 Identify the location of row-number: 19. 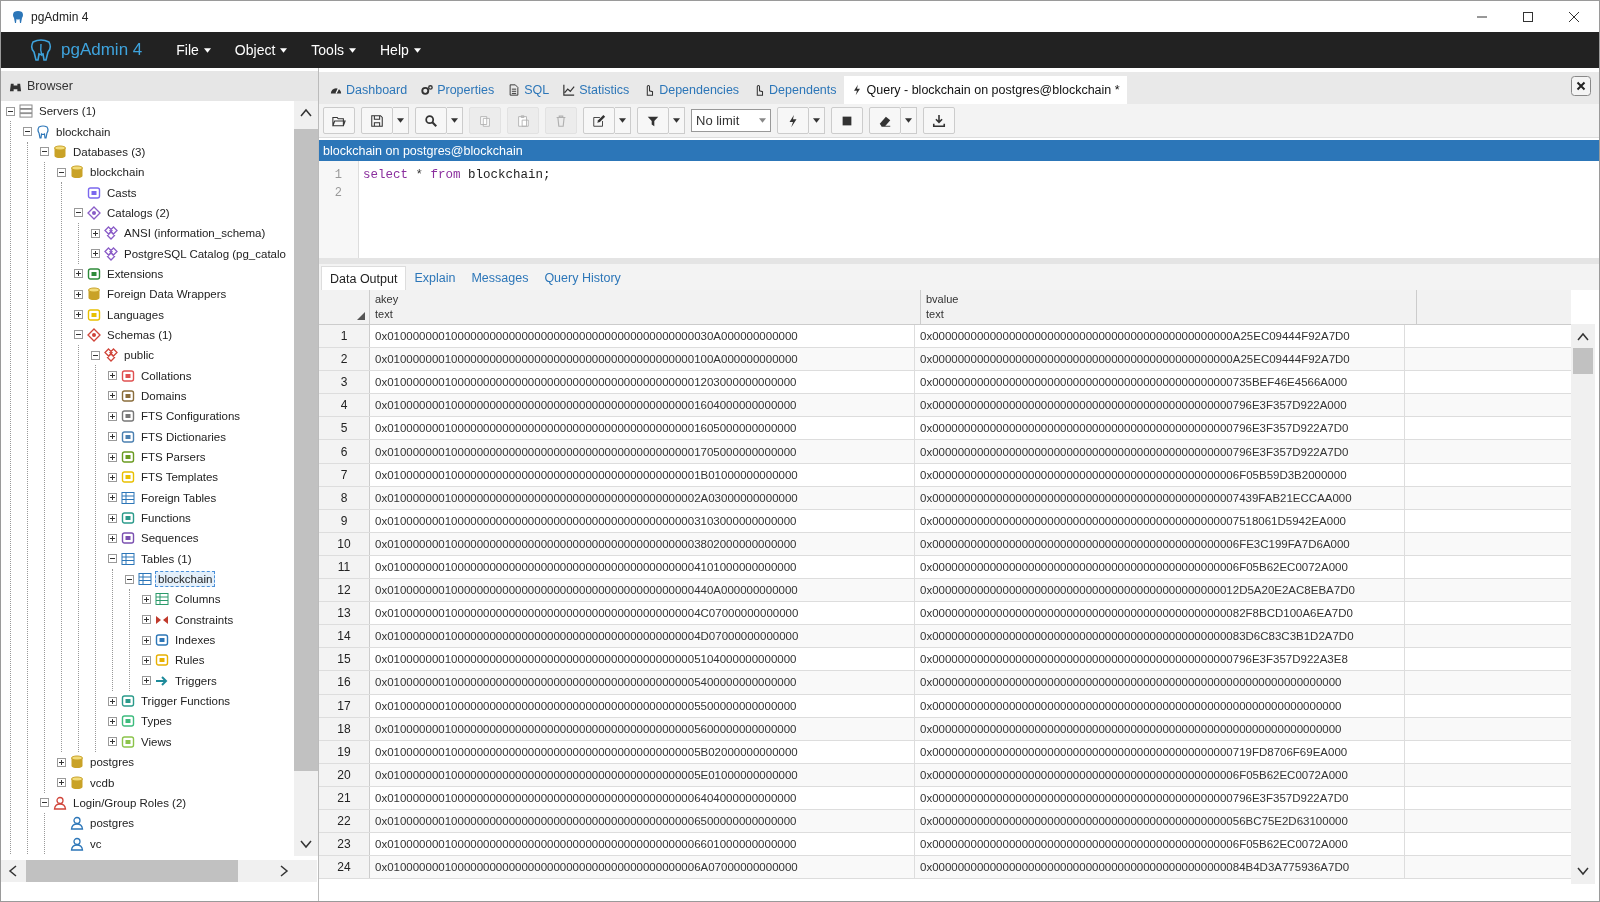
(344, 751).